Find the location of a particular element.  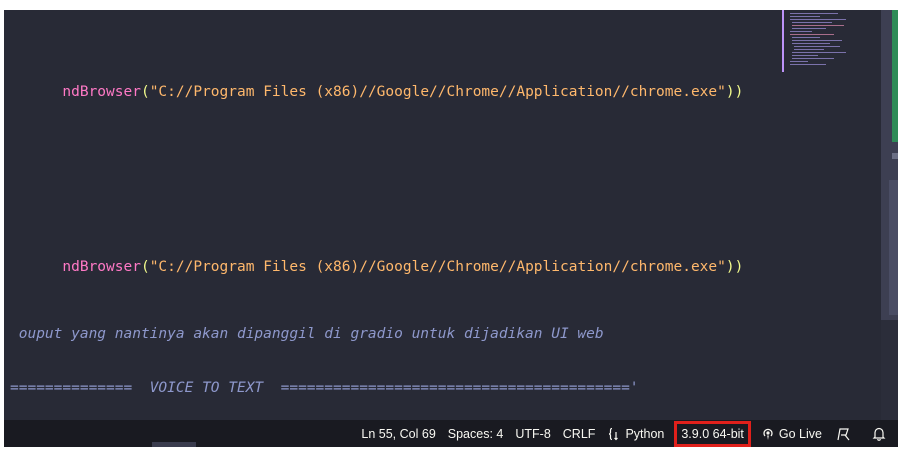

cursor-position: Ln 55, Col 69 is located at coordinates (398, 434).